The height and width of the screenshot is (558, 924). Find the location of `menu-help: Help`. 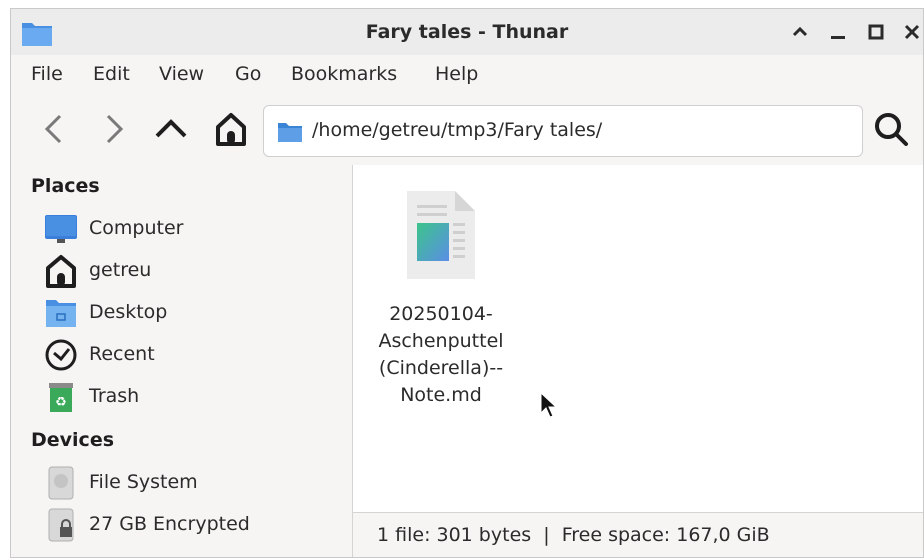

menu-help: Help is located at coordinates (456, 74).